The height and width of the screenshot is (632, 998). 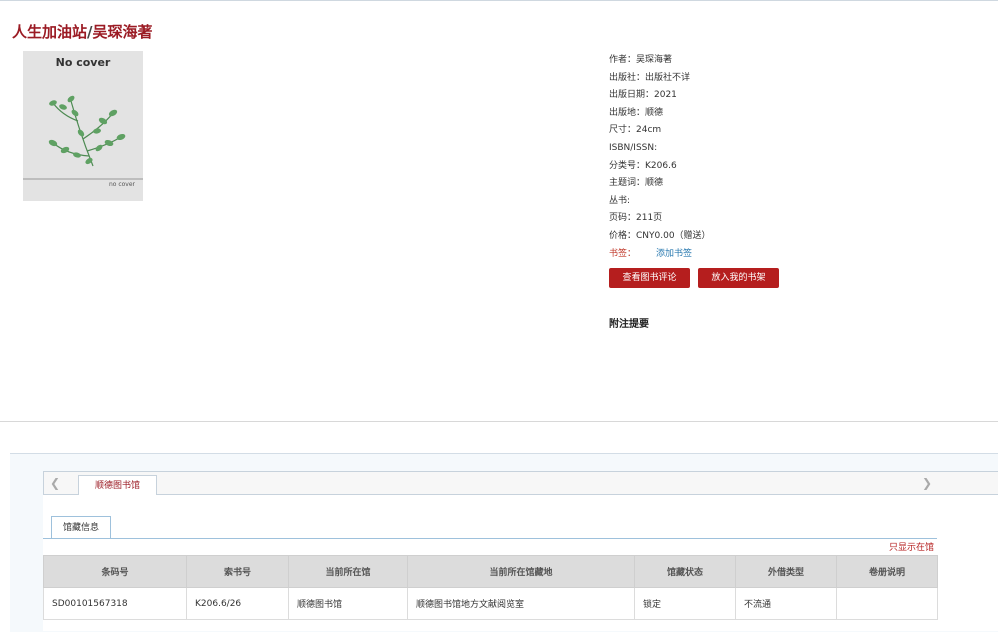 I want to click on cover-footer-text: no cover, so click(x=121, y=184).